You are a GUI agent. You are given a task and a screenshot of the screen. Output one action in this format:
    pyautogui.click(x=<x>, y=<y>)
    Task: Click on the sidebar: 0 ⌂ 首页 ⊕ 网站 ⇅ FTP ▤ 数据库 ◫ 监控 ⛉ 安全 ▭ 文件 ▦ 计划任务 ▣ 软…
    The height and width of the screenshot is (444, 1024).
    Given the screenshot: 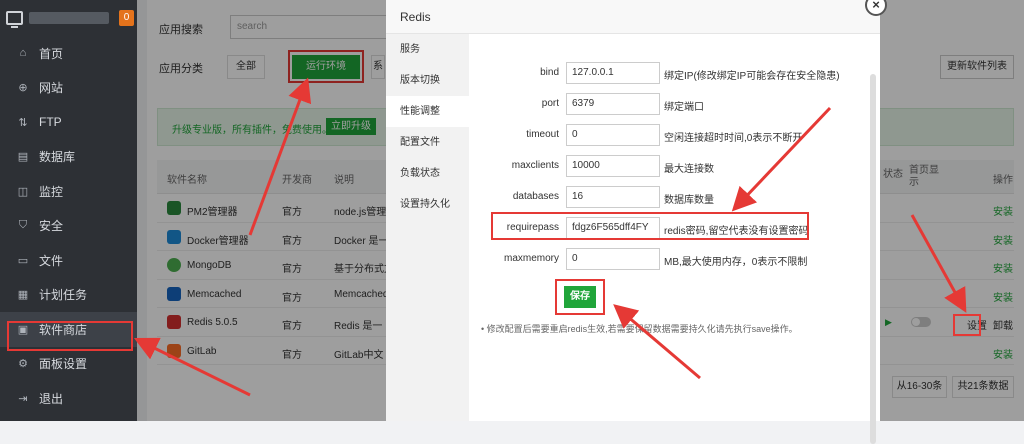 What is the action you would take?
    pyautogui.click(x=68, y=210)
    